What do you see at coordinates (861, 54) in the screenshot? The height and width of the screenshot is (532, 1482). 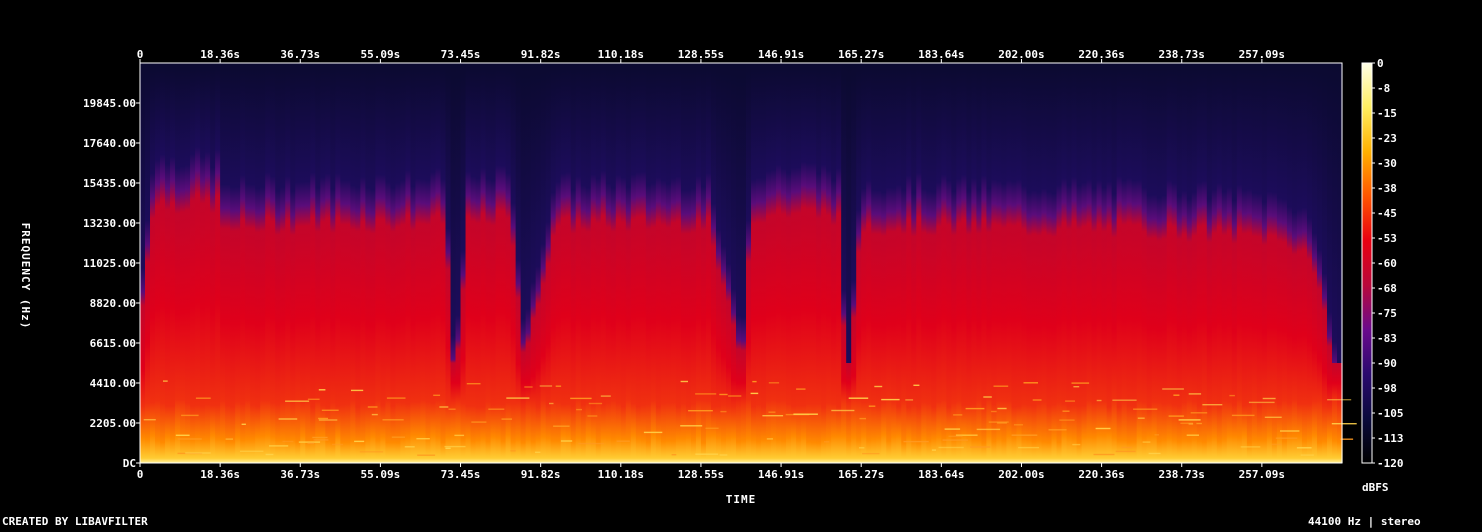 I see `top-time-tick-label: 165.27s` at bounding box center [861, 54].